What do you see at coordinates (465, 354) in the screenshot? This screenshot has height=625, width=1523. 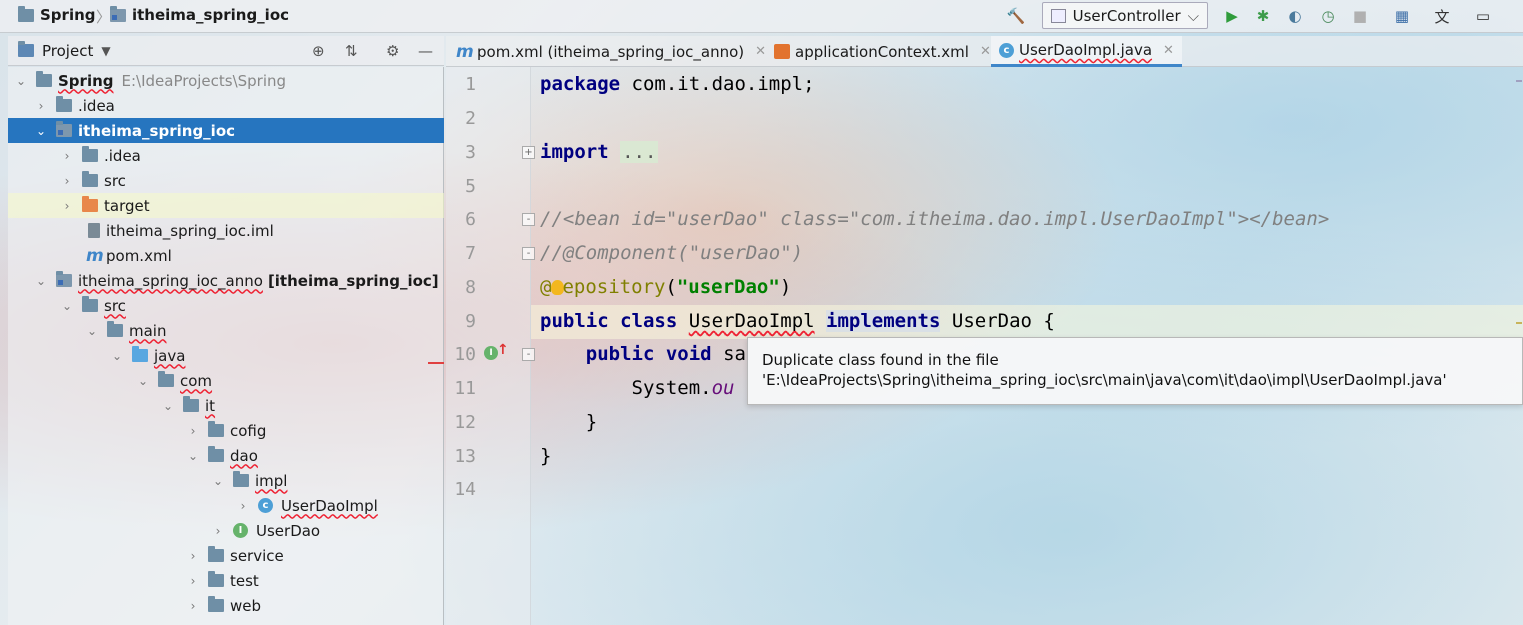 I see `line-number: 10` at bounding box center [465, 354].